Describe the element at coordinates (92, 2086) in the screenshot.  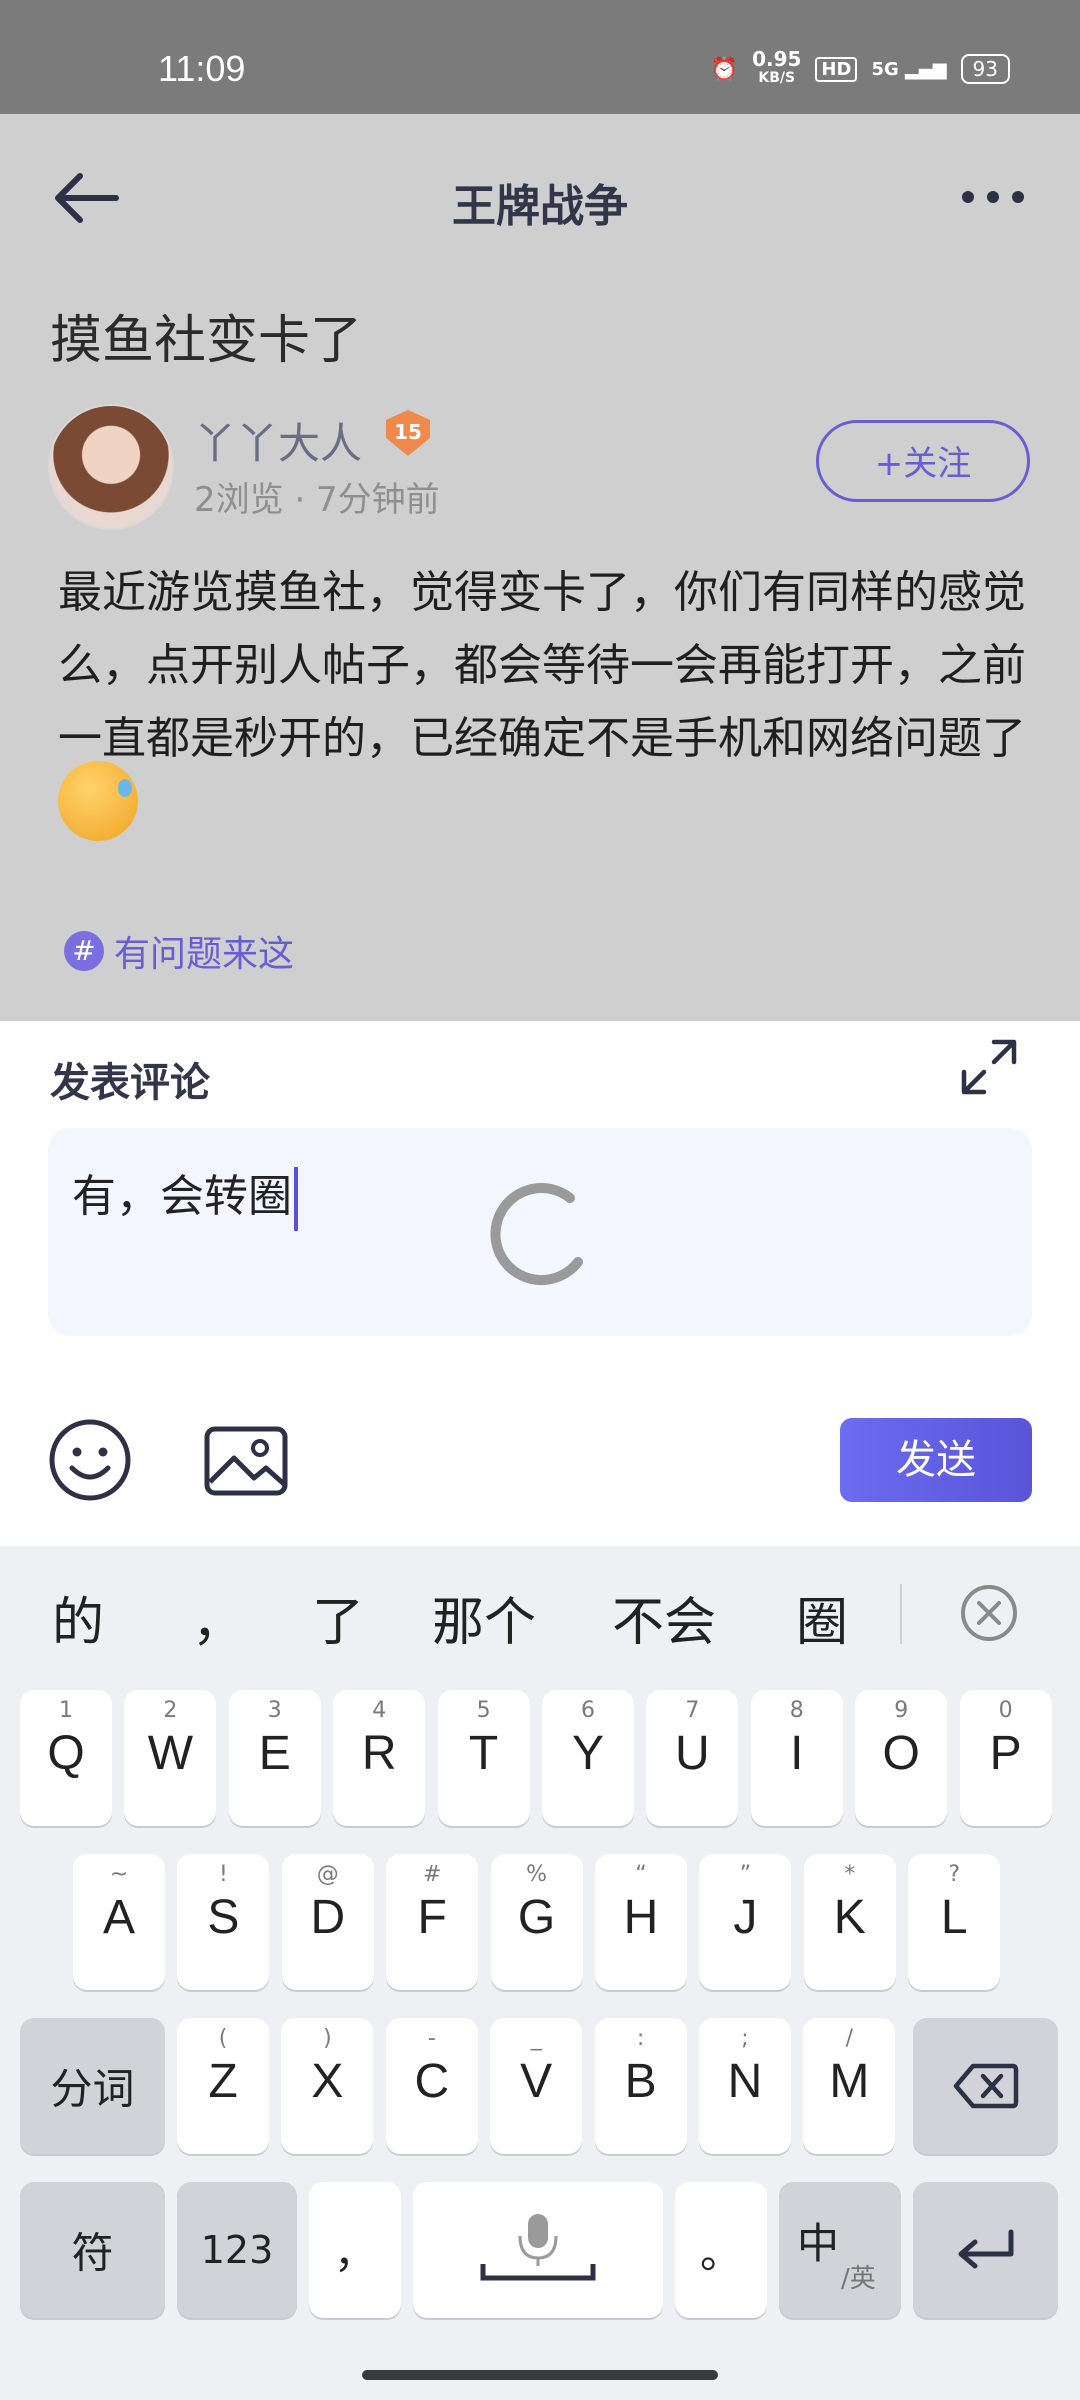
I see `key-fenci: 分词` at that location.